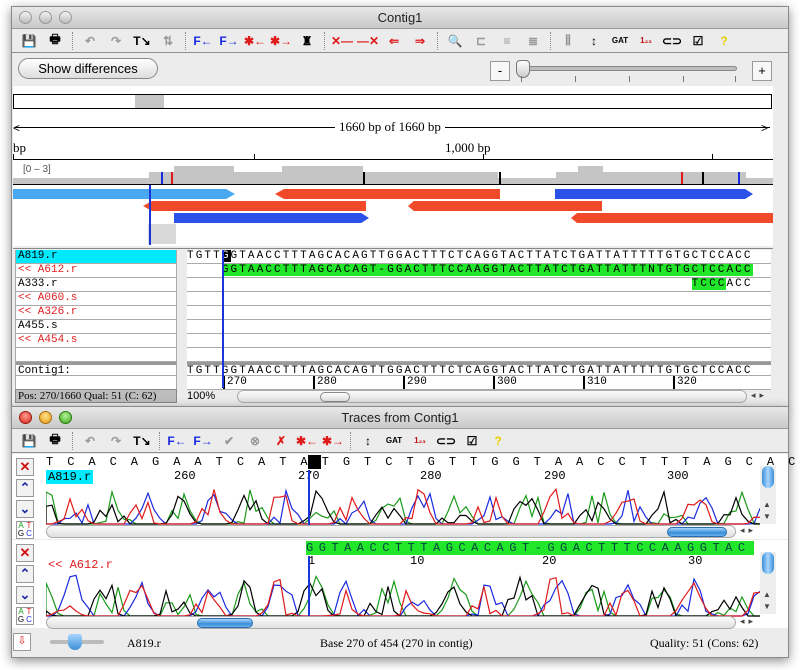  I want to click on find-prev-f-button: F←, so click(203, 41).